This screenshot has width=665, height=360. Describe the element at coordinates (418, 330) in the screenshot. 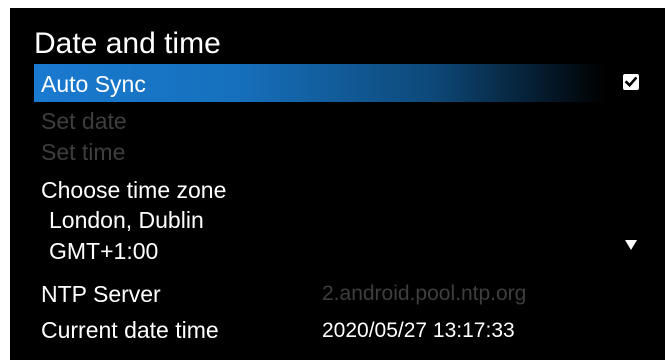

I see `current-date-time-value: 2020/05/27 13:17:33` at that location.